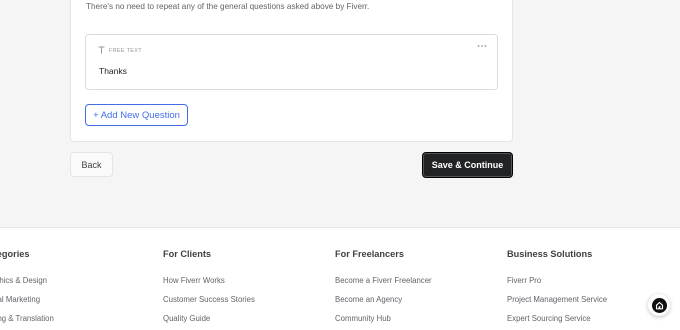 The width and height of the screenshot is (680, 330). I want to click on footer-link: Become a Fiverr Freelancer, so click(383, 280).